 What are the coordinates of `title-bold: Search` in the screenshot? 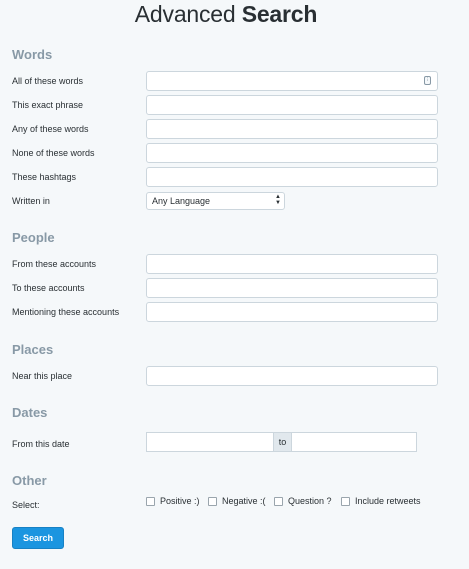 It's located at (279, 14).